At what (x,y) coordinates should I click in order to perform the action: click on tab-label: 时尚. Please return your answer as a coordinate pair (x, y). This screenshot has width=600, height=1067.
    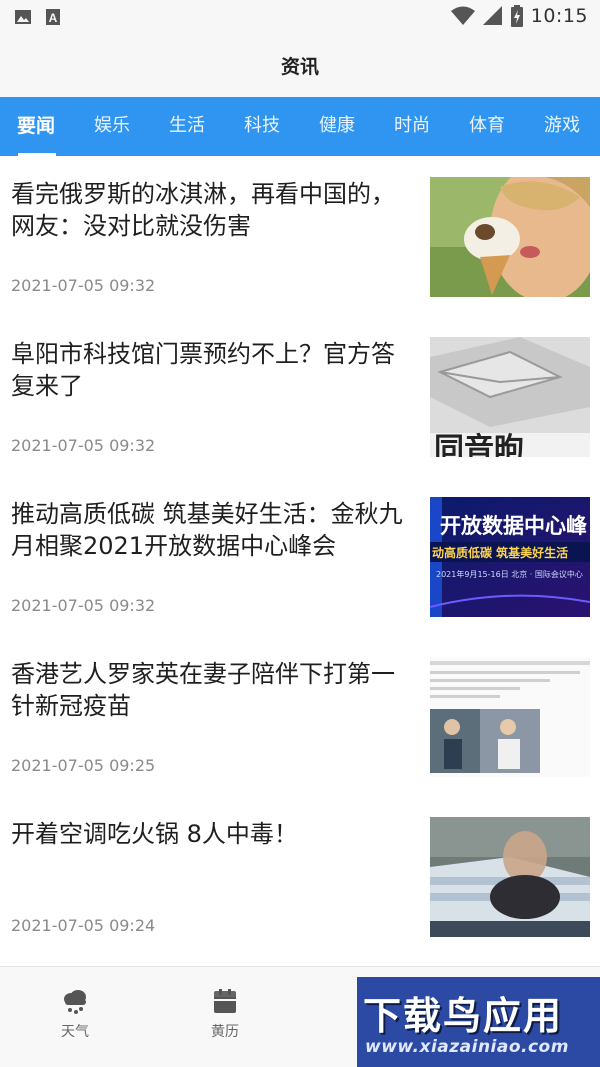
    Looking at the image, I should click on (412, 125).